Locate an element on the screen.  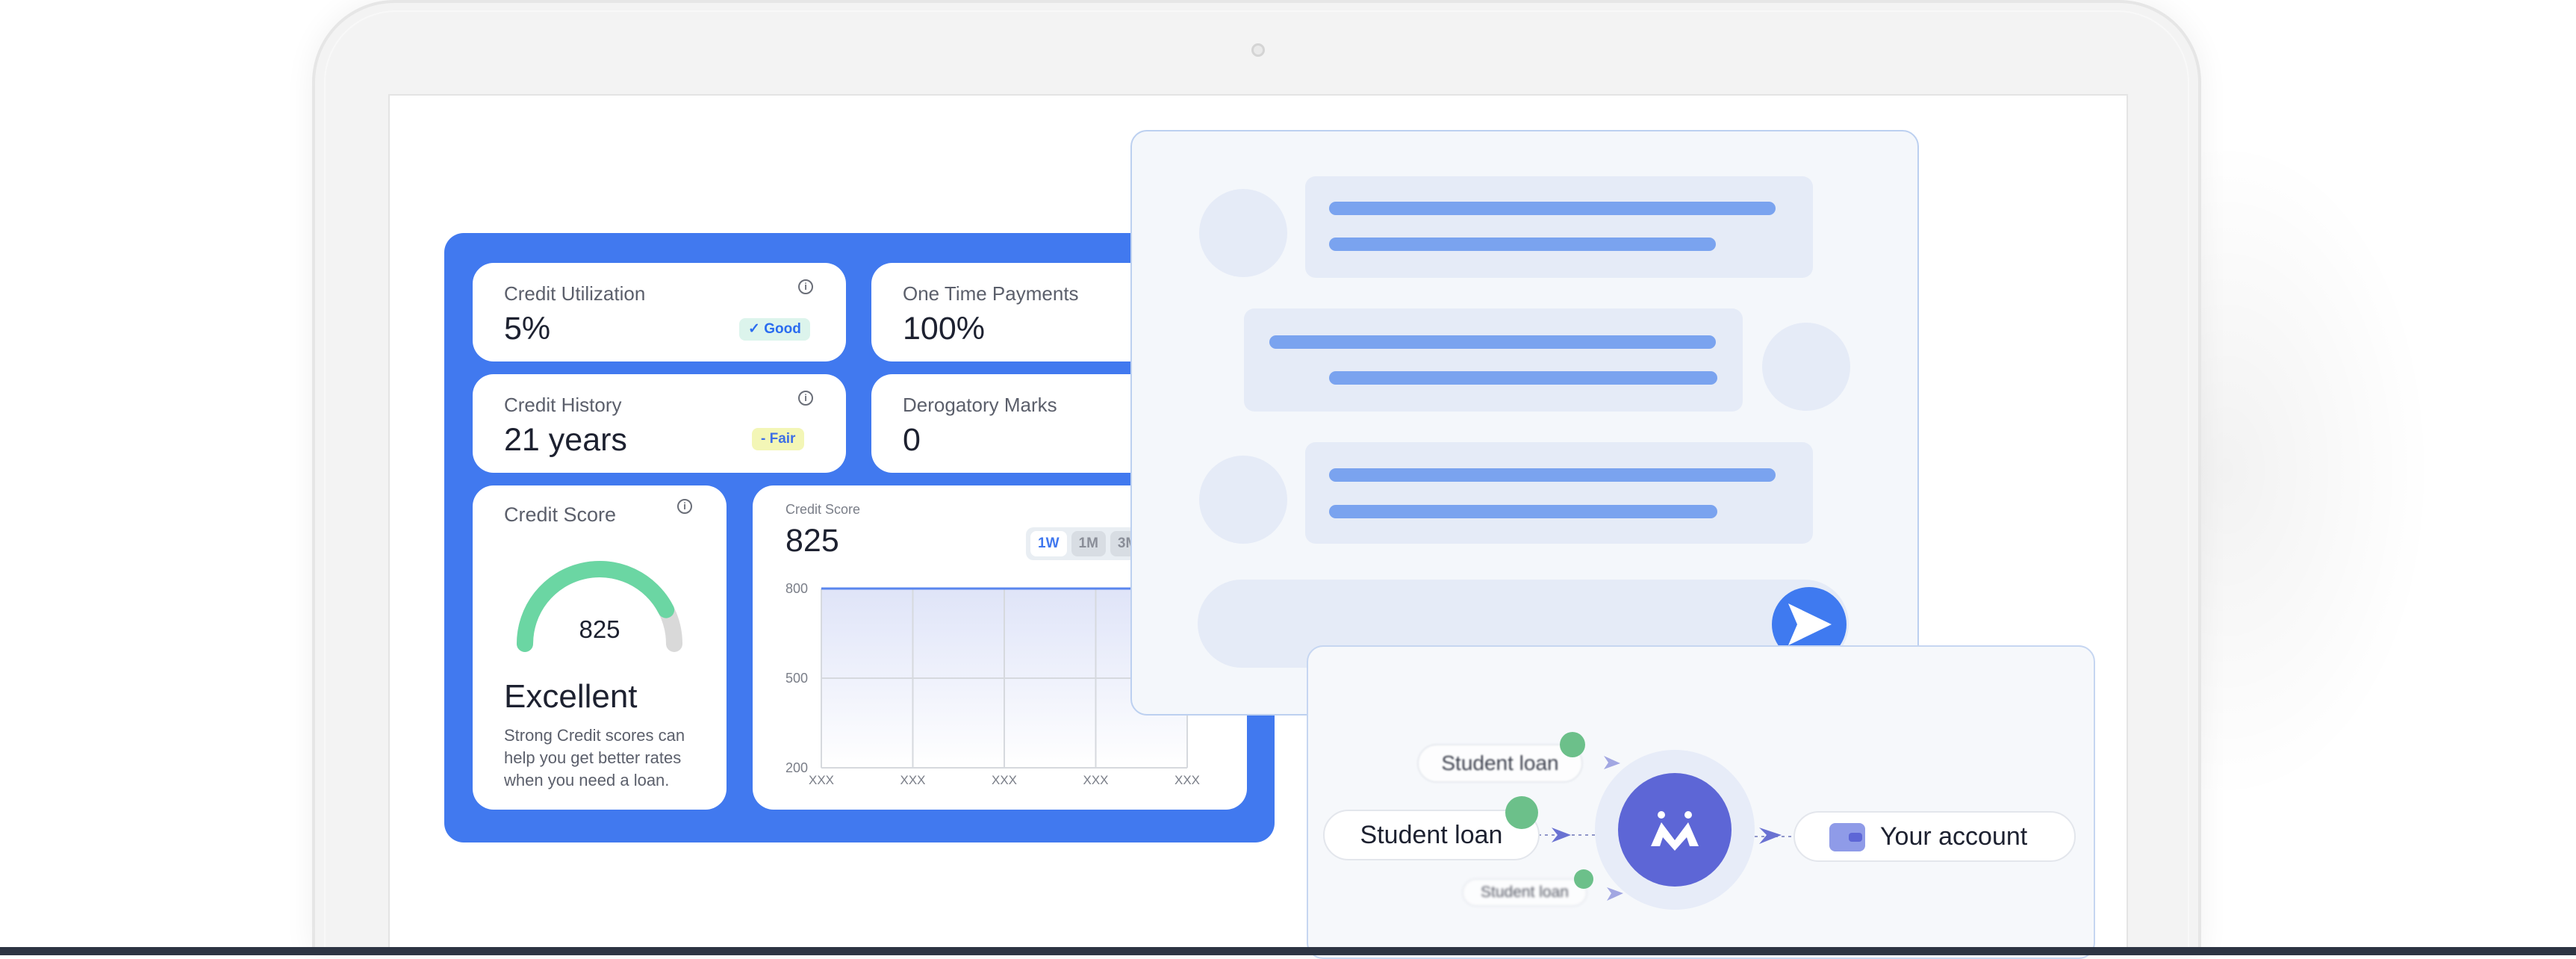
metric-label: Credit Utilization is located at coordinates (575, 293).